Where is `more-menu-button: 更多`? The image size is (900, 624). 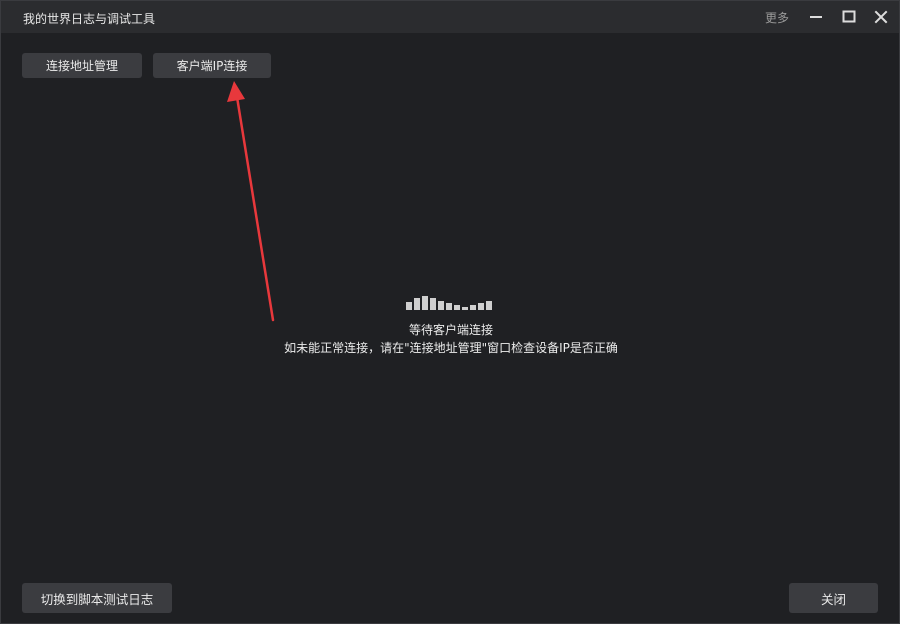
more-menu-button: 更多 is located at coordinates (777, 17).